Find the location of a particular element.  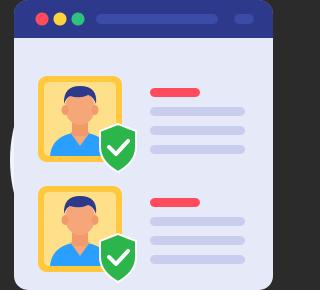

window-maximize-dot-icon is located at coordinates (78, 19).